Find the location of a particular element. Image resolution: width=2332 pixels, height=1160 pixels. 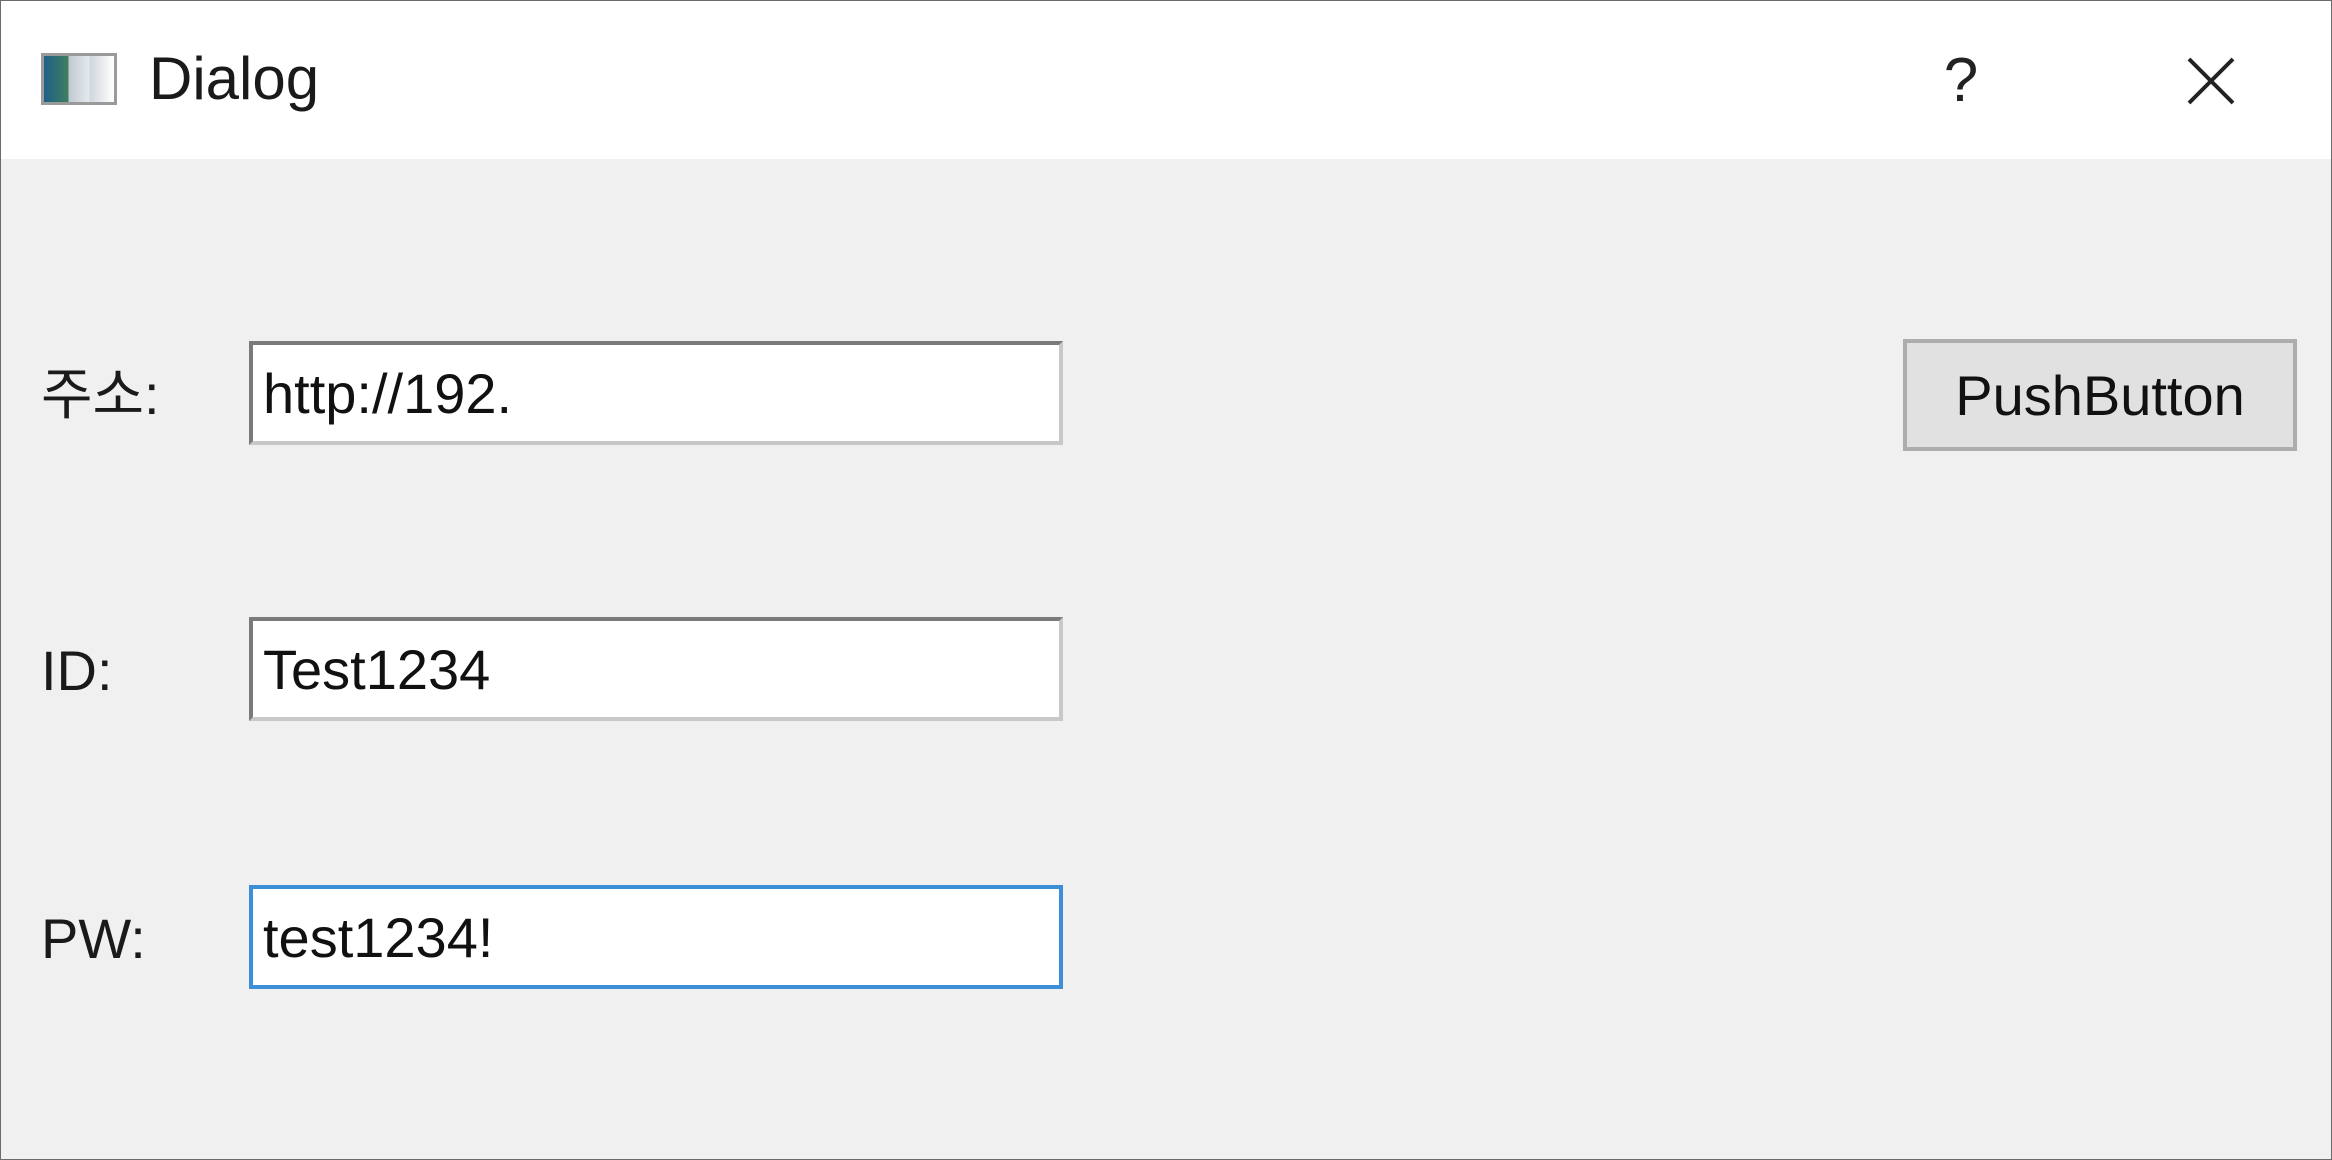

close-button is located at coordinates (2211, 81).